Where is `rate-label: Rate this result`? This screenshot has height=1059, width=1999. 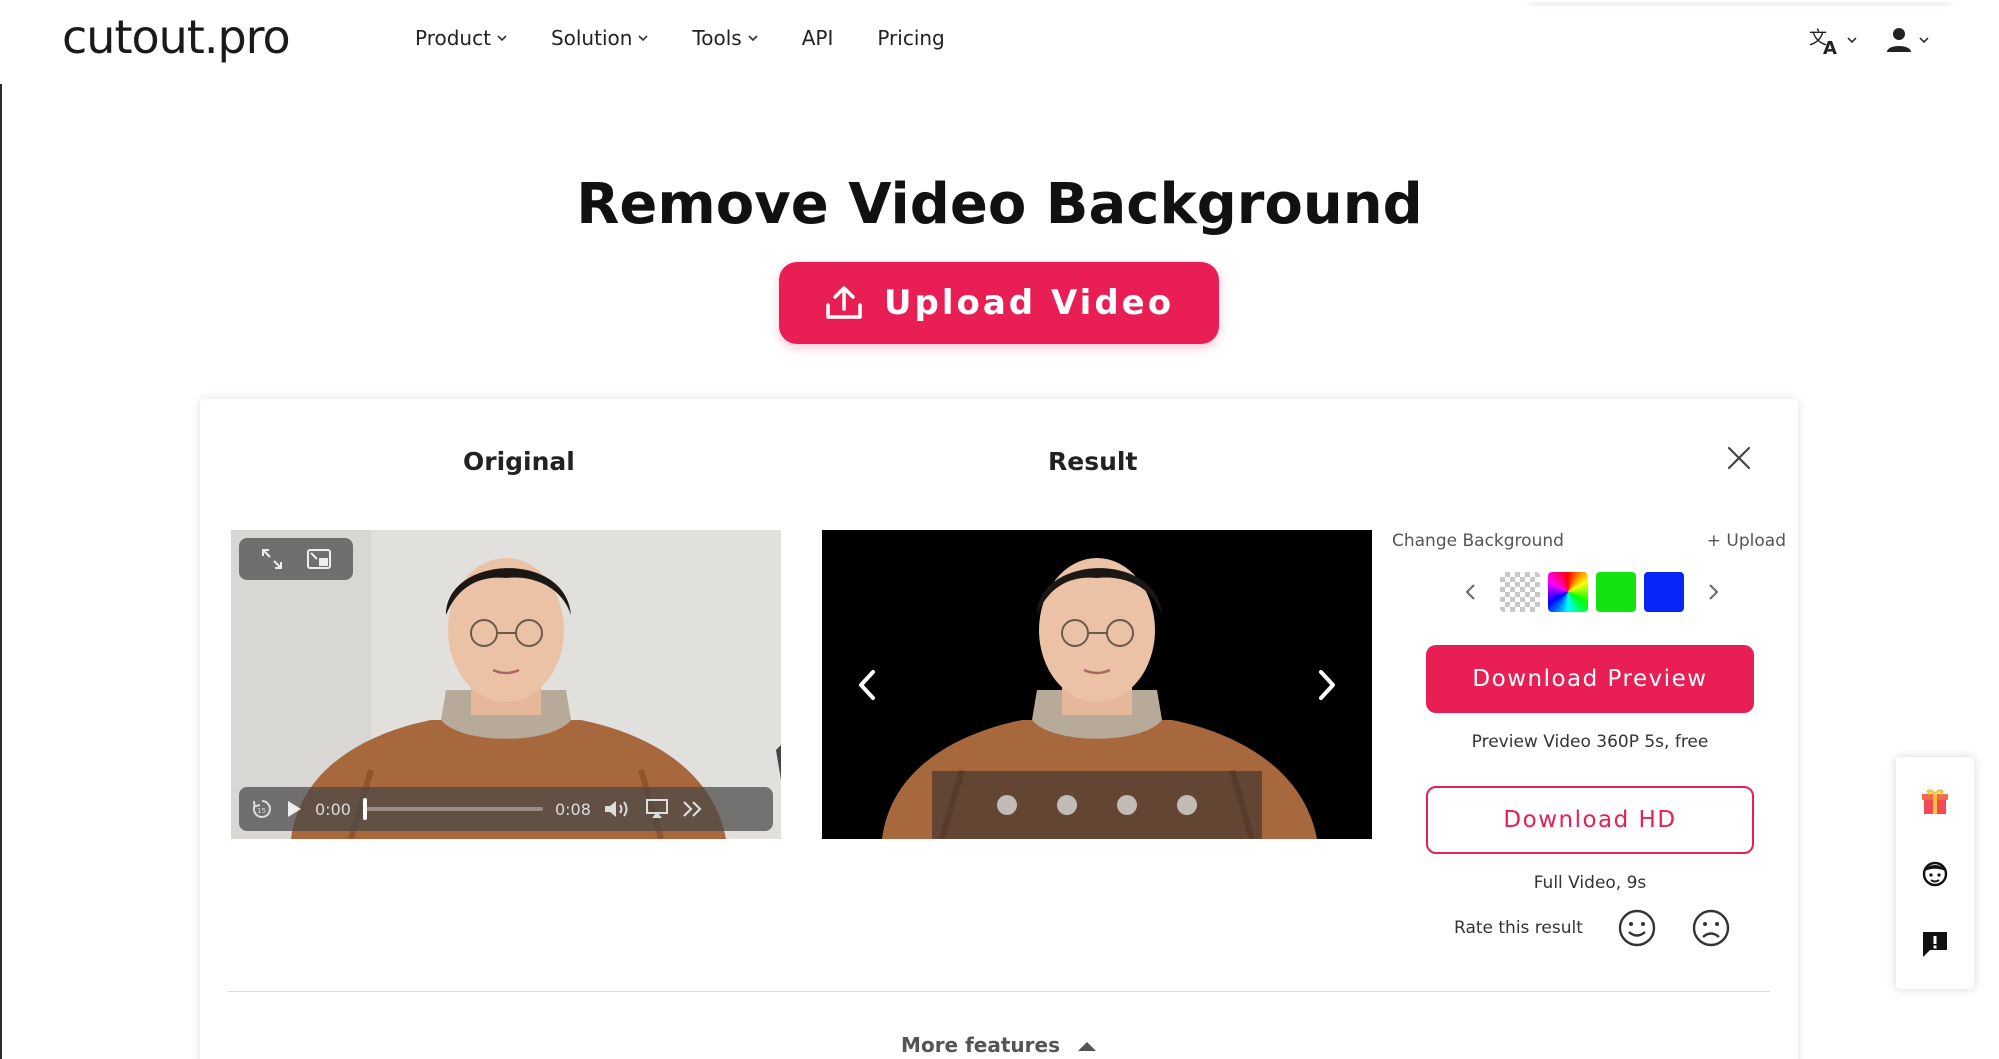 rate-label: Rate this result is located at coordinates (1518, 928).